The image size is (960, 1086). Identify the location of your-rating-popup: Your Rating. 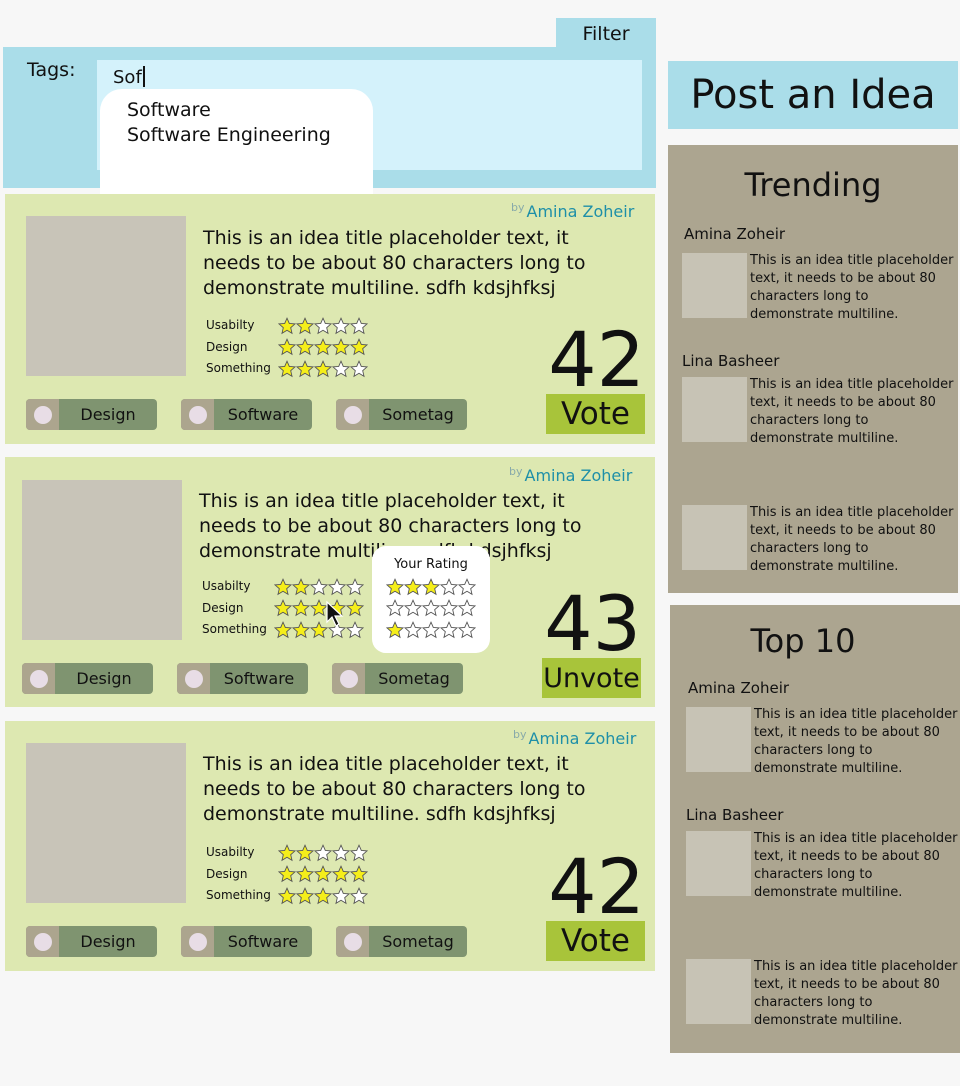
(431, 599).